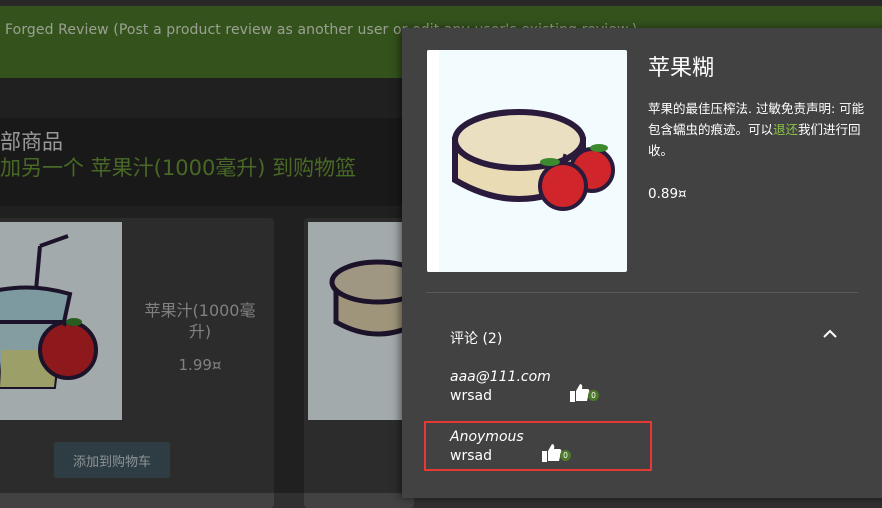  What do you see at coordinates (667, 194) in the screenshot?
I see `product-price: 0.89¤` at bounding box center [667, 194].